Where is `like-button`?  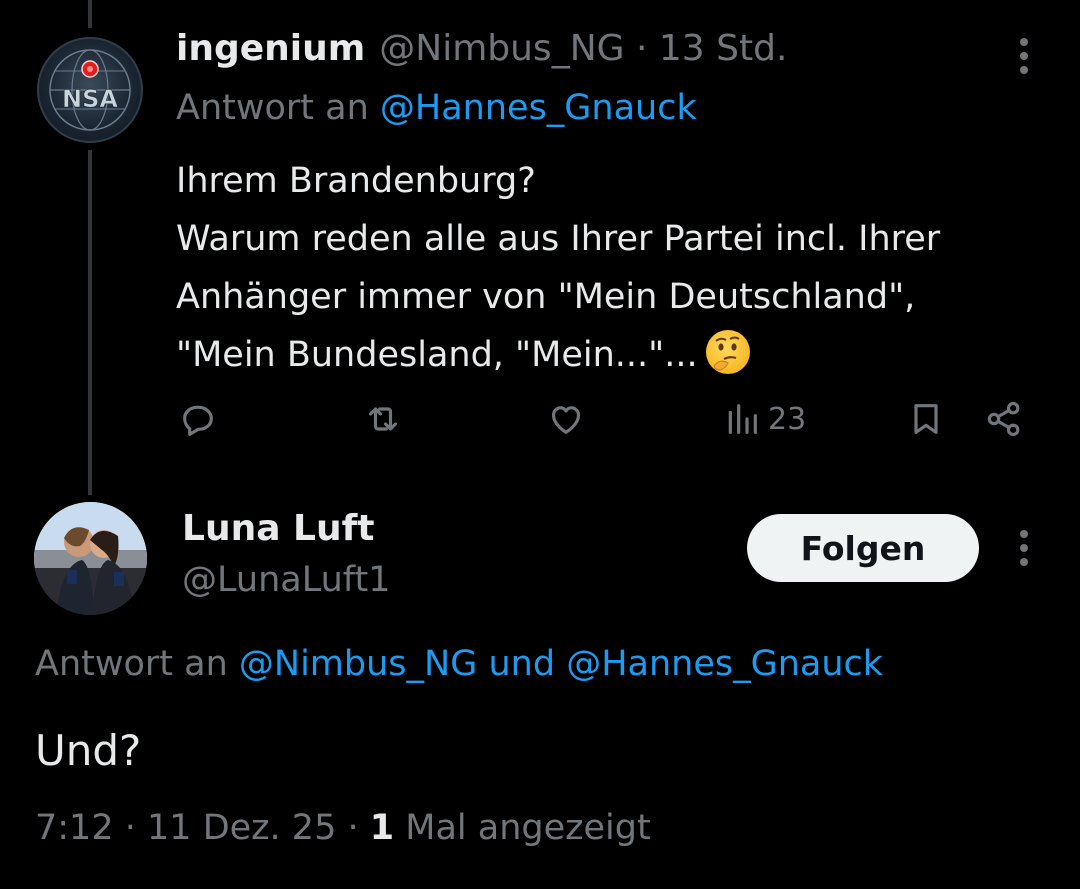
like-button is located at coordinates (566, 419).